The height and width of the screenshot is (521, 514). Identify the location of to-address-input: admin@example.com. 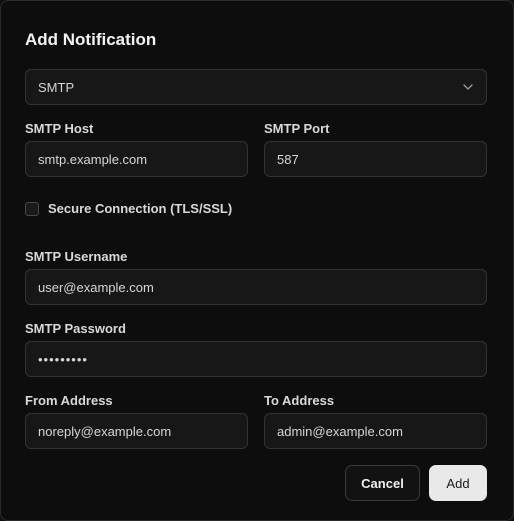
(375, 431).